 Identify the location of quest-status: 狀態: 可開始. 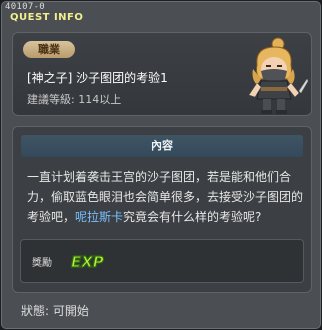
(55, 311).